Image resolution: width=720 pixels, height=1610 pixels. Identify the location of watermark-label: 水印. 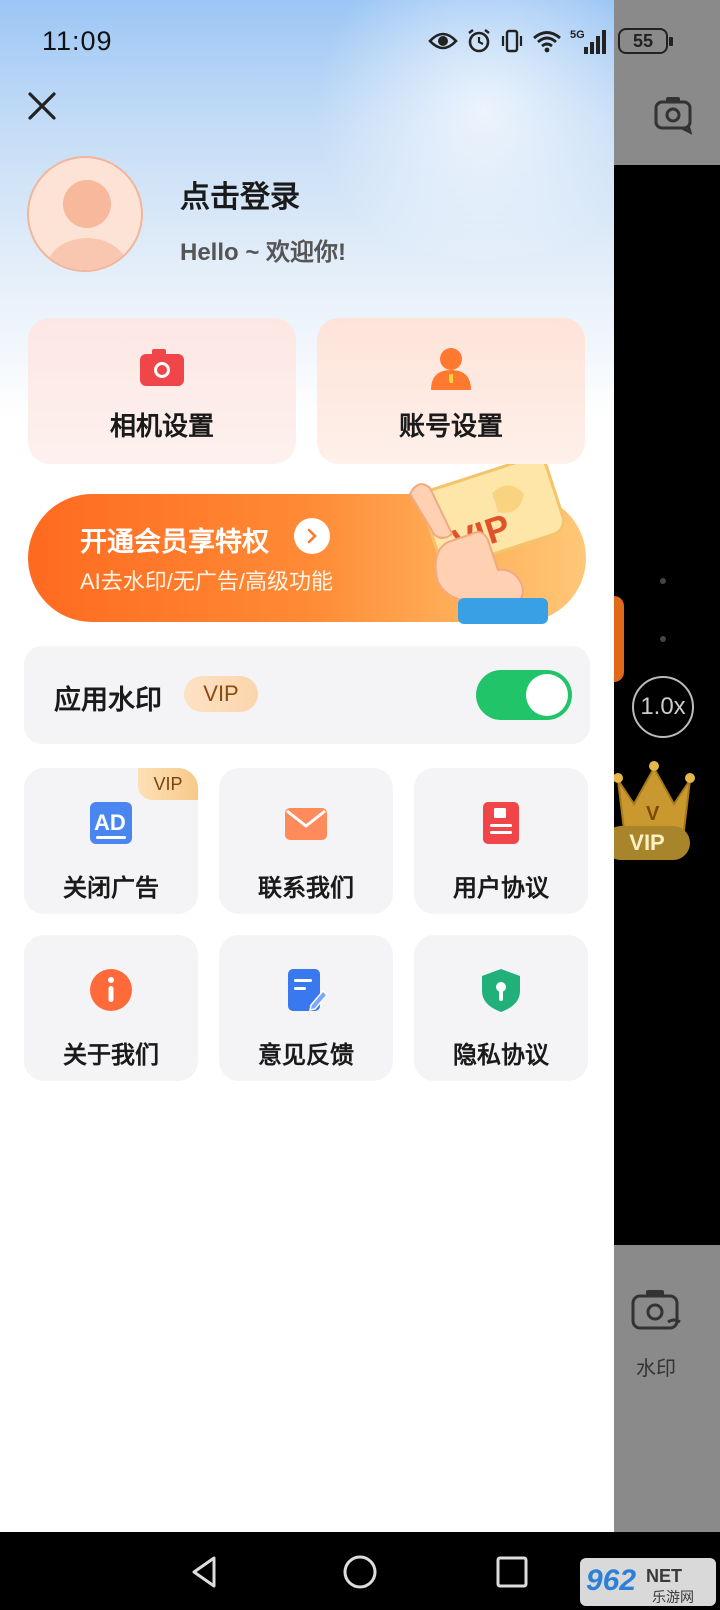
(656, 1366).